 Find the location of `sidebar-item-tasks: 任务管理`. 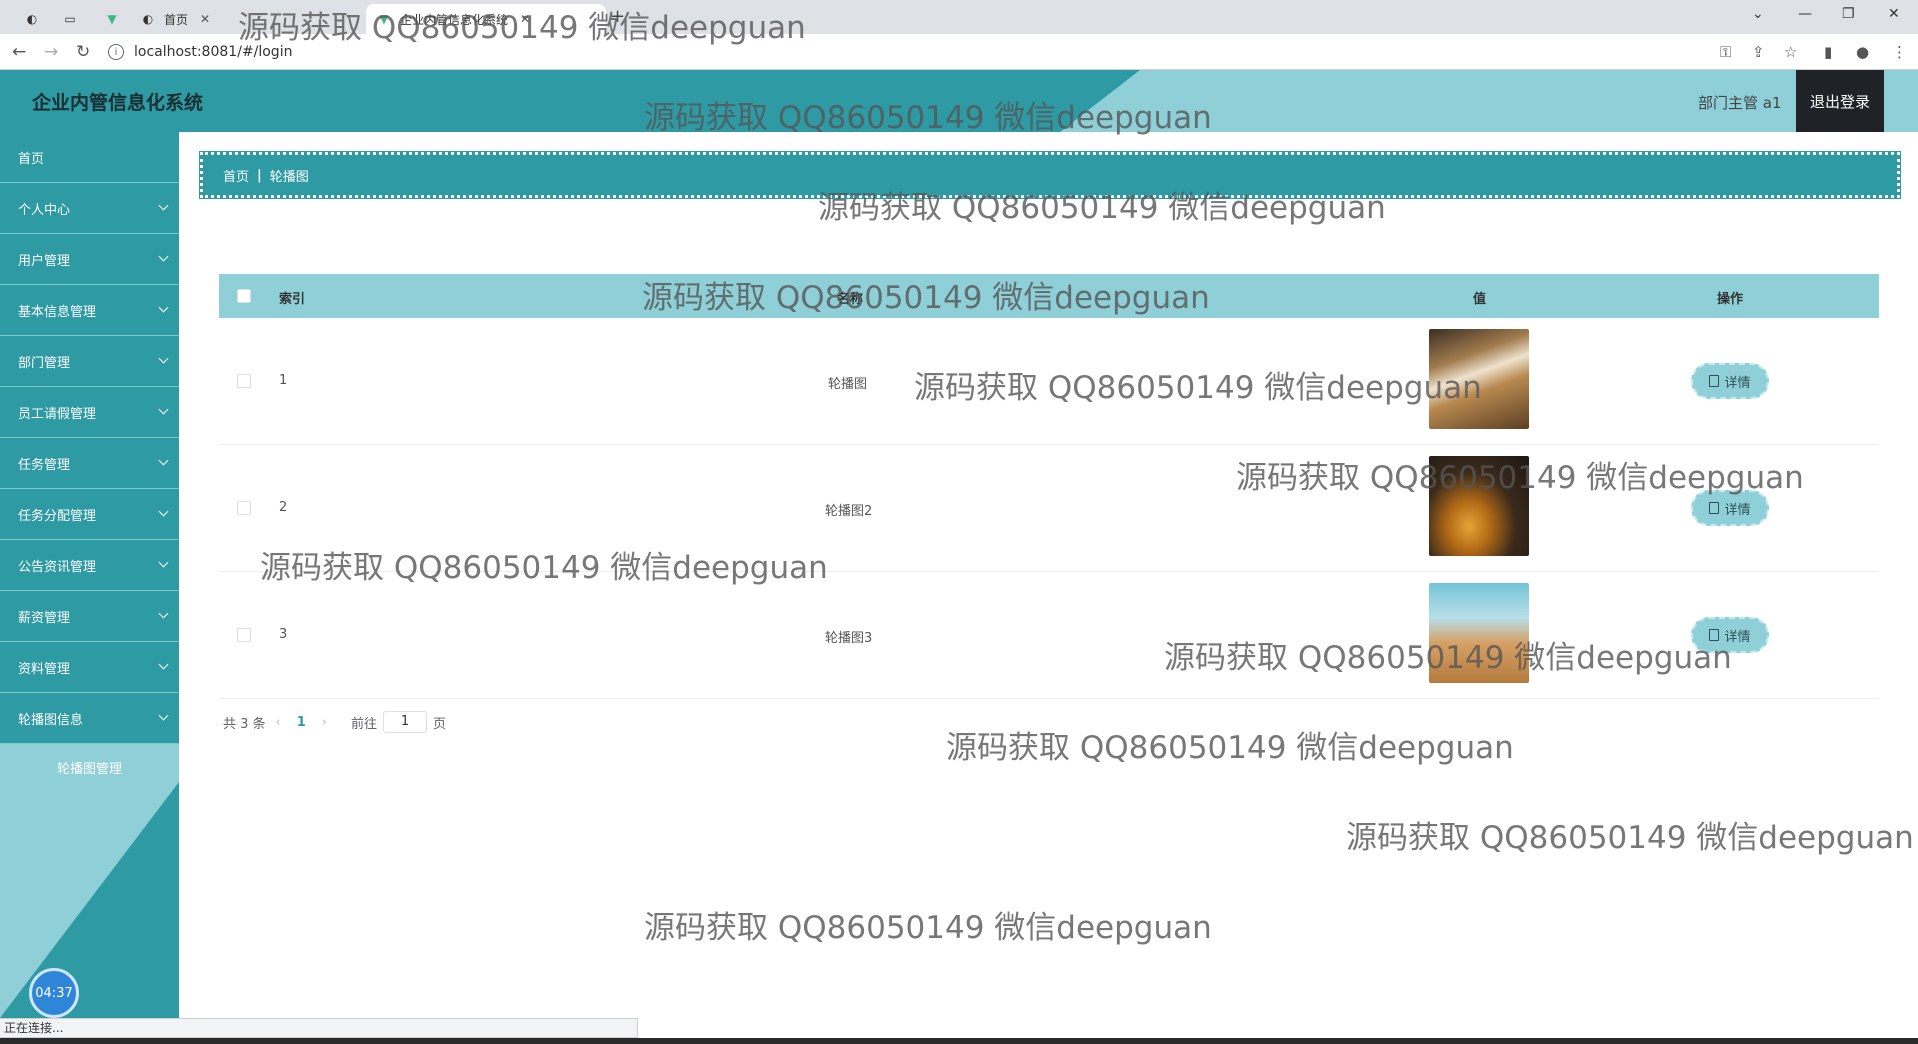

sidebar-item-tasks: 任务管理 is located at coordinates (89, 463).